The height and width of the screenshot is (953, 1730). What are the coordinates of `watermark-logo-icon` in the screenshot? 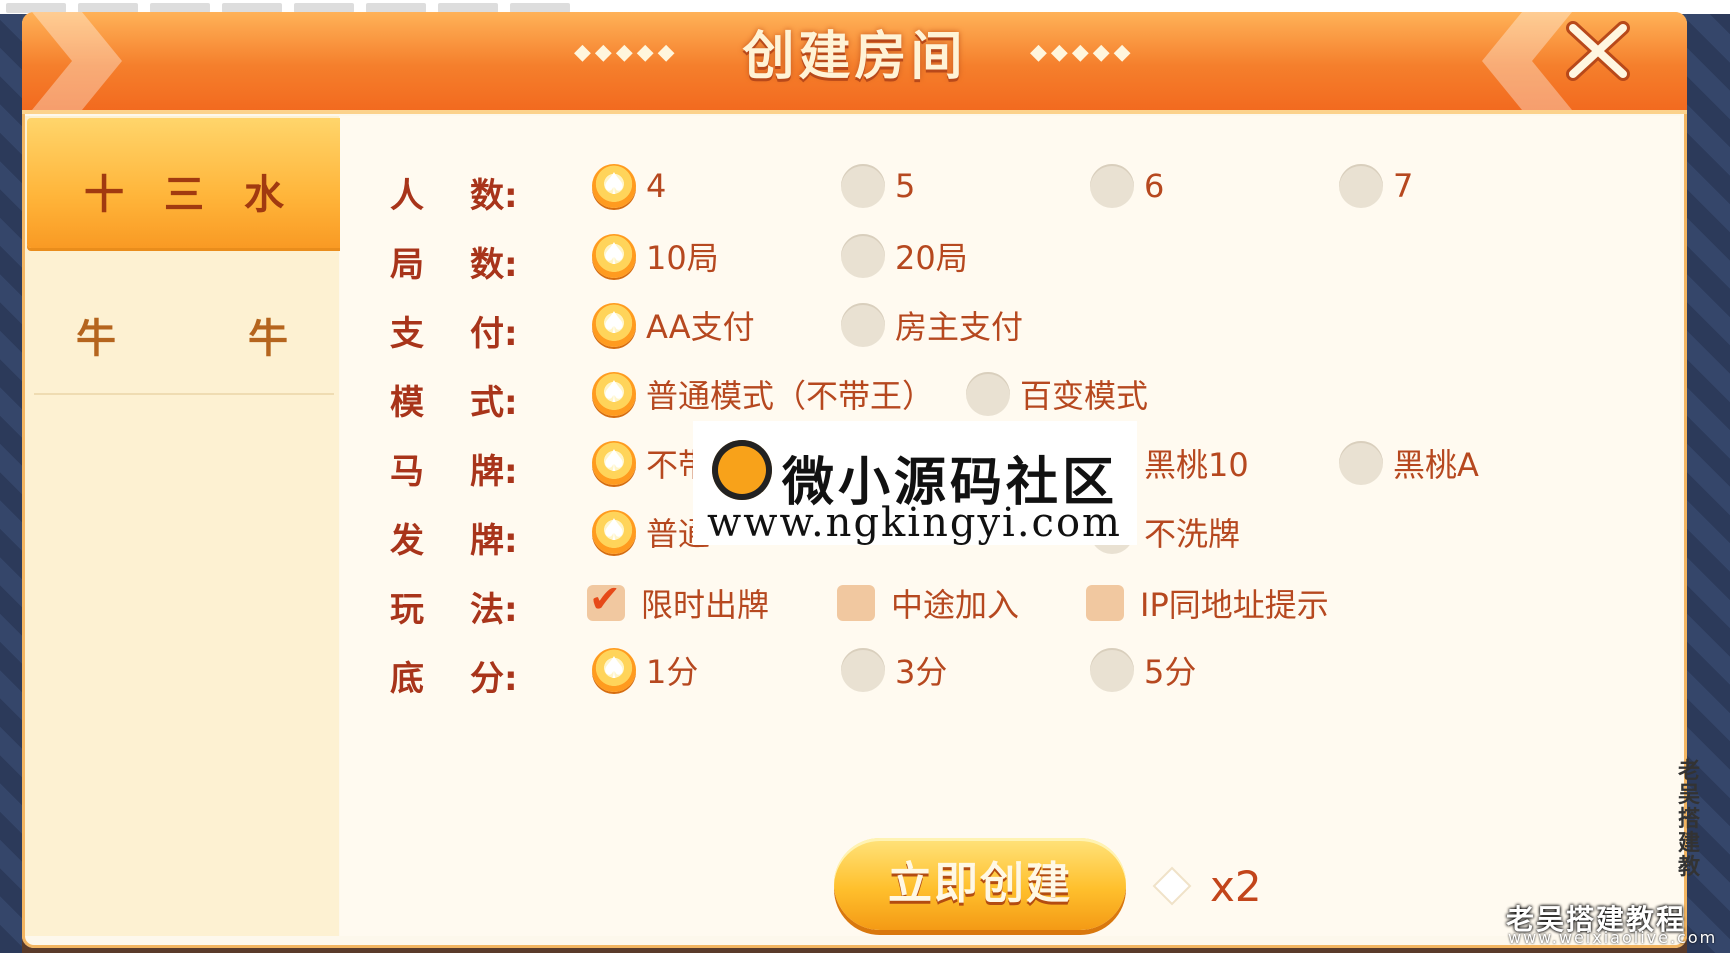 It's located at (742, 470).